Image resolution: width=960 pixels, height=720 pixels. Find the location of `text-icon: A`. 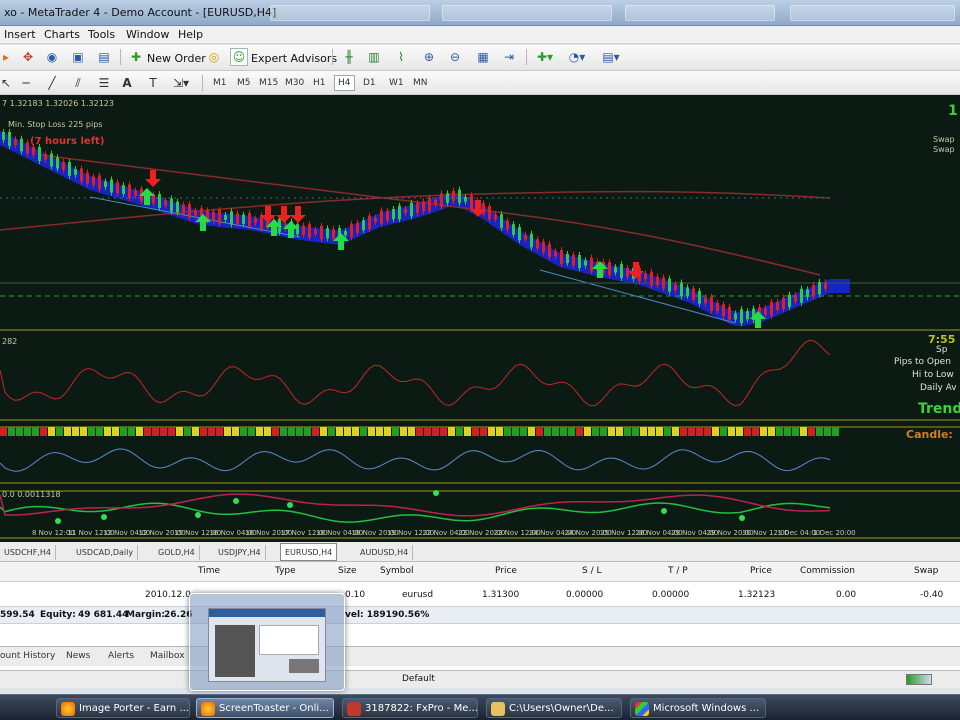

text-icon: A is located at coordinates (127, 83).